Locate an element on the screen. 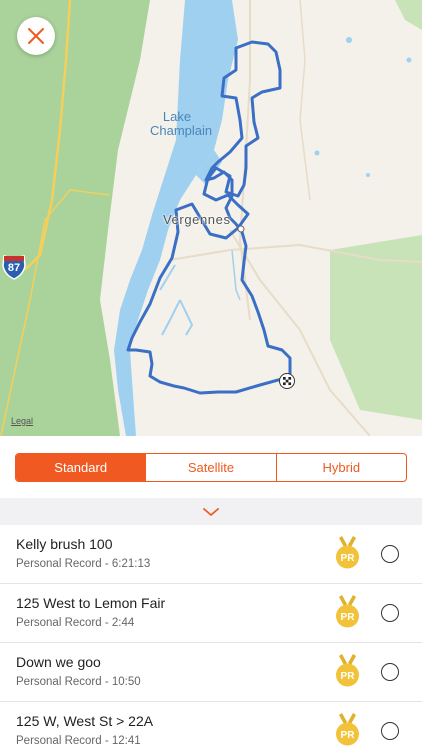 The width and height of the screenshot is (422, 750). map-type-controls: Standard Satellite Hybrid is located at coordinates (211, 467).